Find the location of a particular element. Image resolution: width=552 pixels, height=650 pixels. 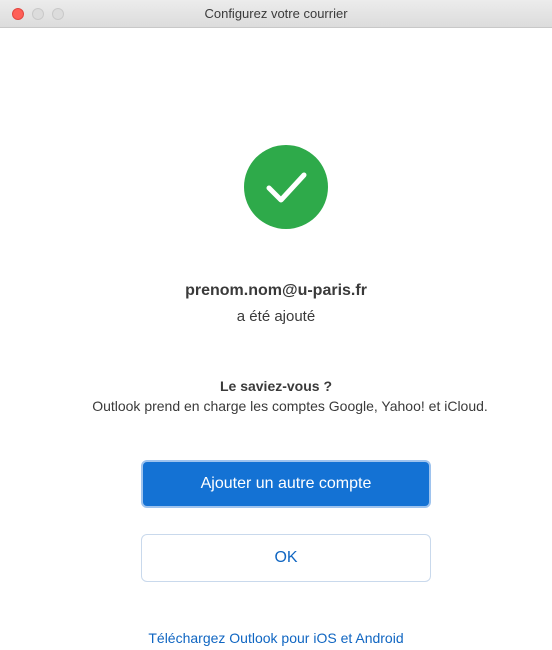

ok-button: OK is located at coordinates (286, 558).